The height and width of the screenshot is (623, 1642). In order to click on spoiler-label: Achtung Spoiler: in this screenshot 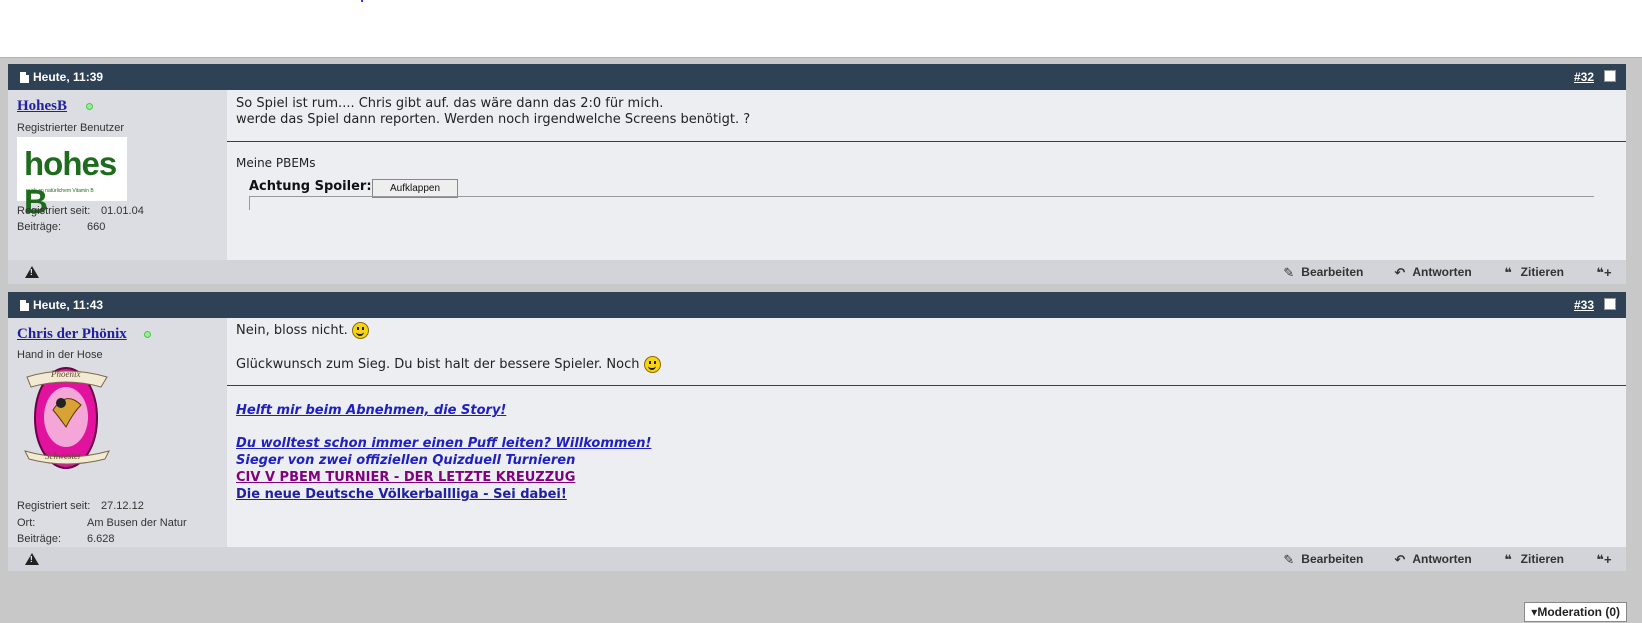, I will do `click(310, 186)`.